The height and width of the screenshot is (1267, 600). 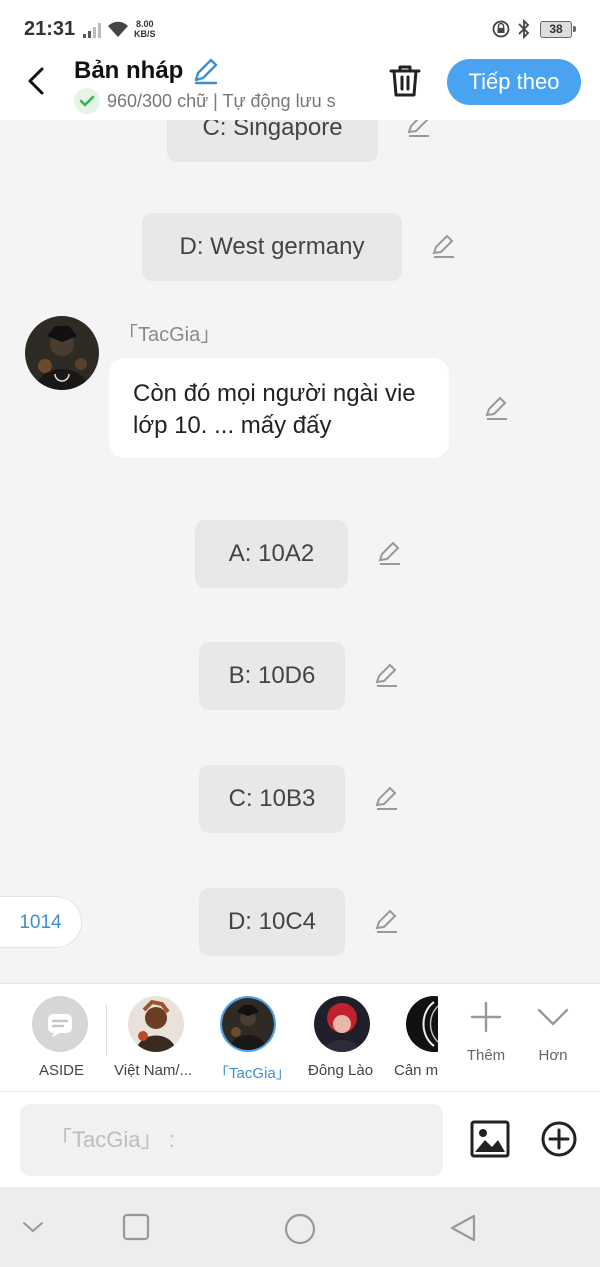 I want to click on wifi-icon, so click(x=118, y=29).